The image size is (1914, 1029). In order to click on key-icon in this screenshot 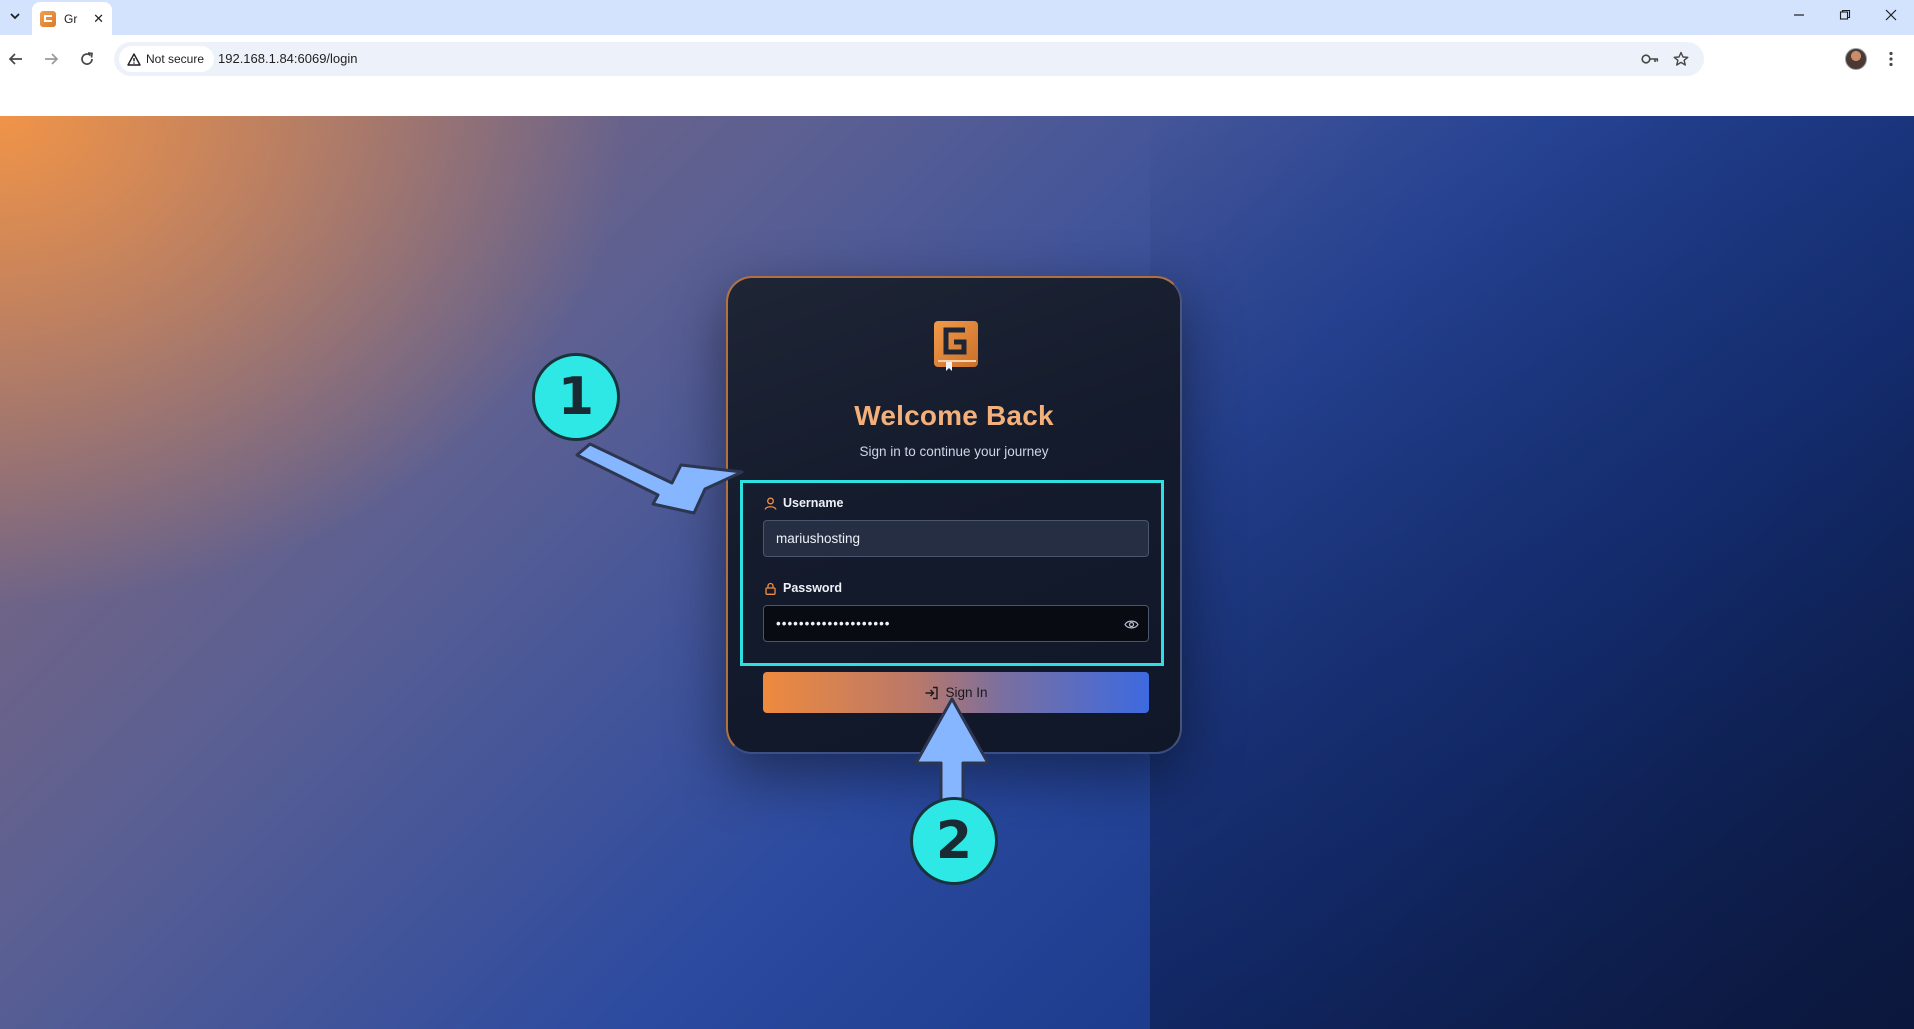, I will do `click(1650, 59)`.